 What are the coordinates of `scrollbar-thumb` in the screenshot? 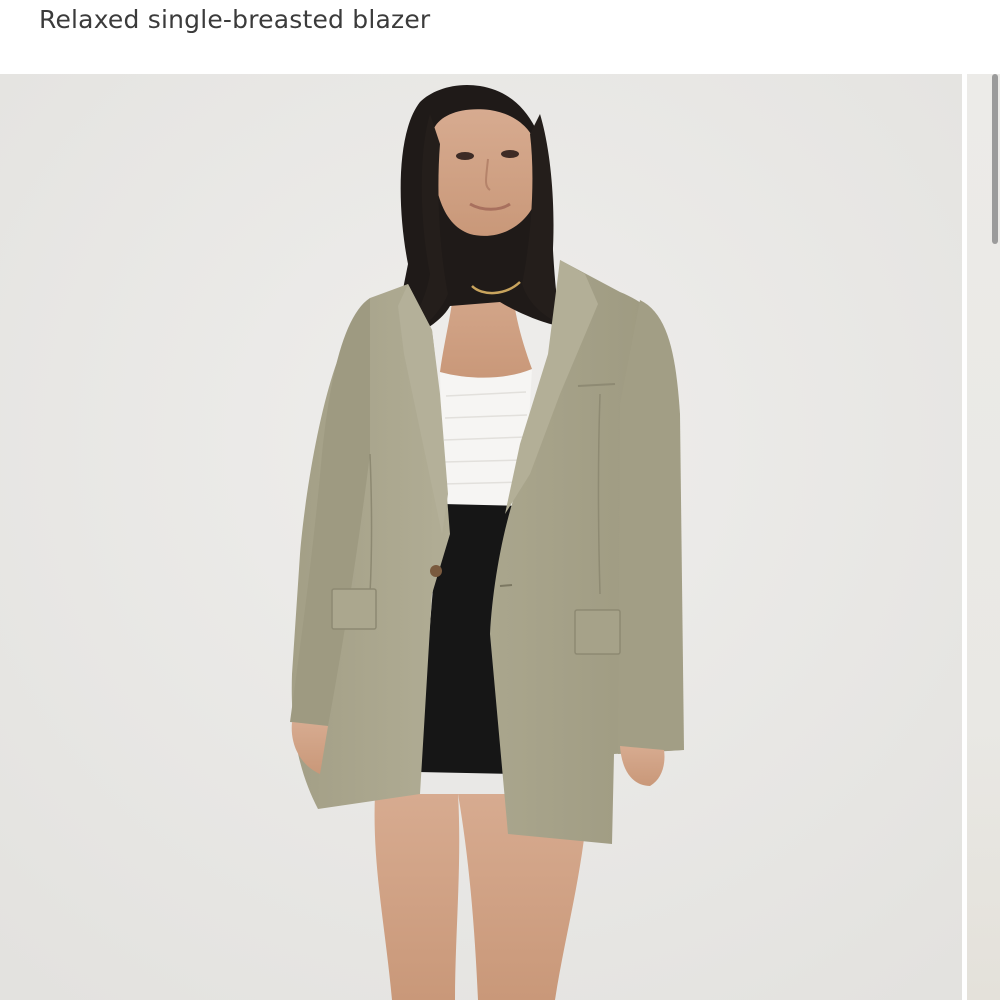 It's located at (995, 159).